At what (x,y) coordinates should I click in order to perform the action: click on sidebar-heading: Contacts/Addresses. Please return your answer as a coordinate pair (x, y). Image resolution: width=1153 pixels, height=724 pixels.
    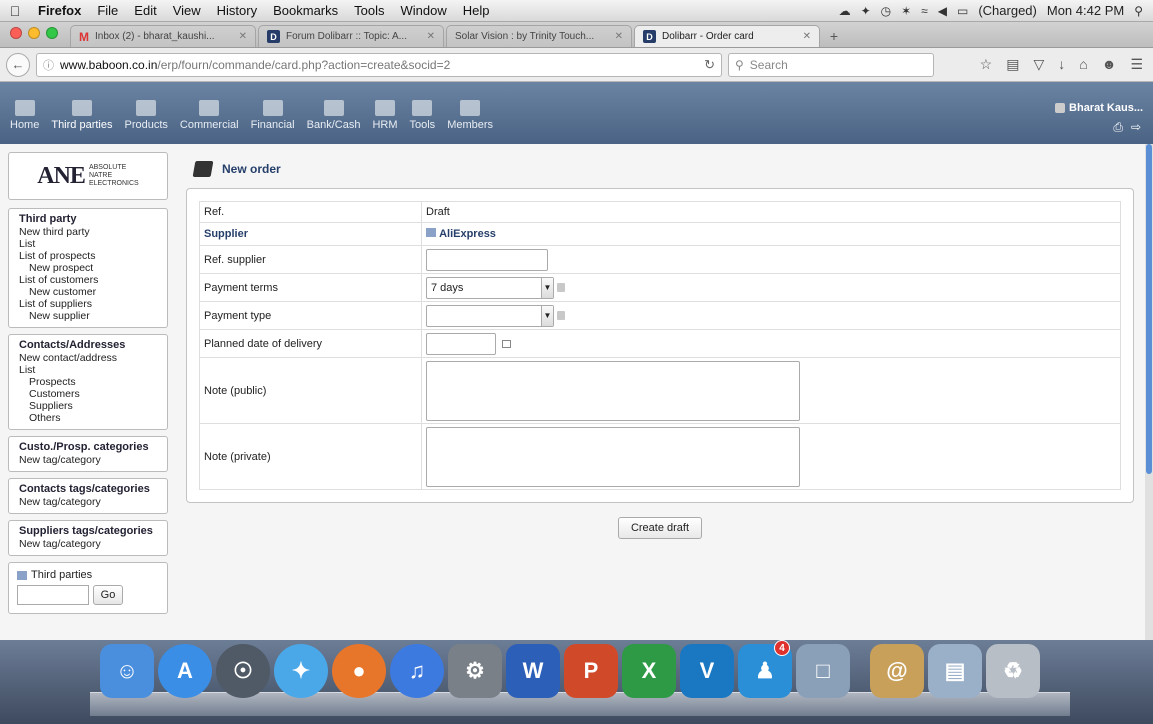
    Looking at the image, I should click on (90, 345).